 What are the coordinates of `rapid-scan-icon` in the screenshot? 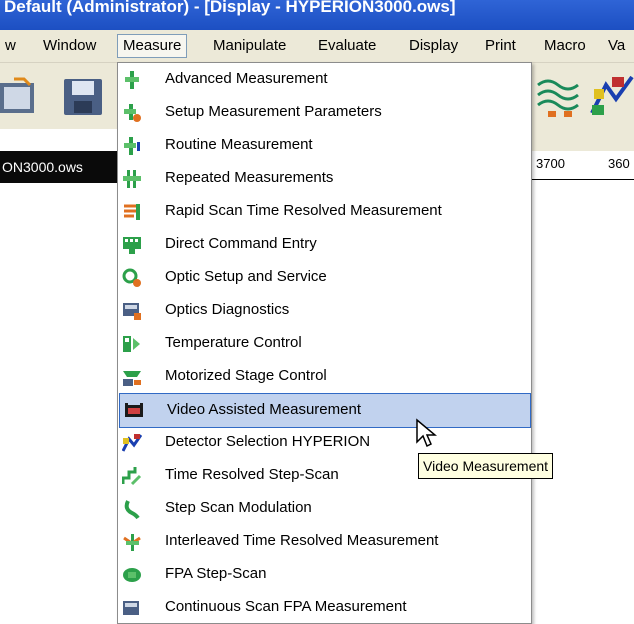 It's located at (132, 212).